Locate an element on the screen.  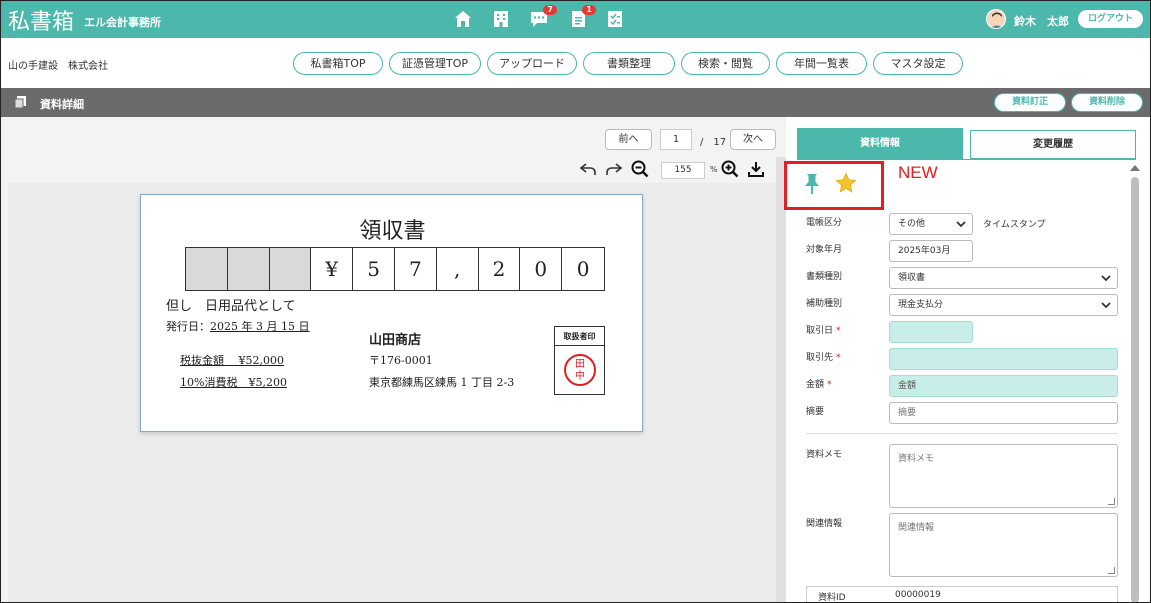
memo-textarea: 資料メモ is located at coordinates (1003, 476).